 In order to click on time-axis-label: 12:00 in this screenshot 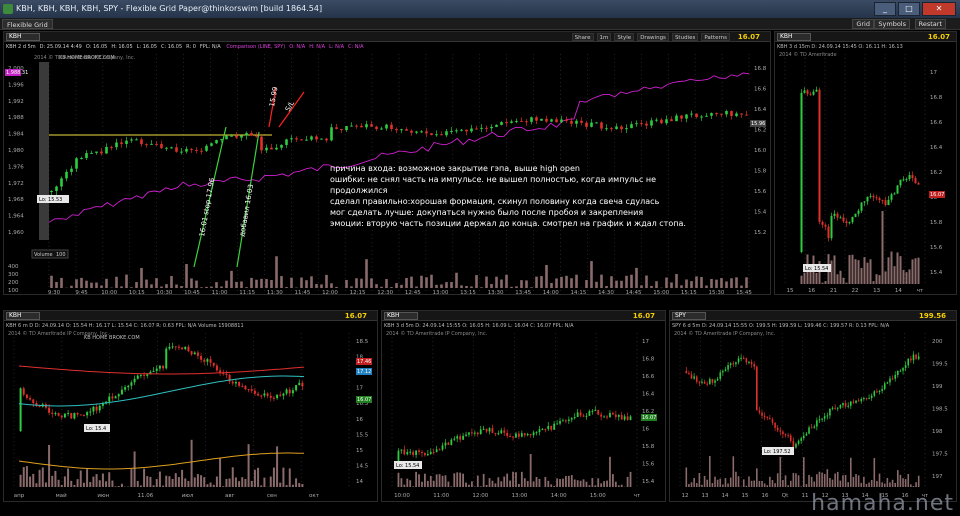, I will do `click(480, 496)`.